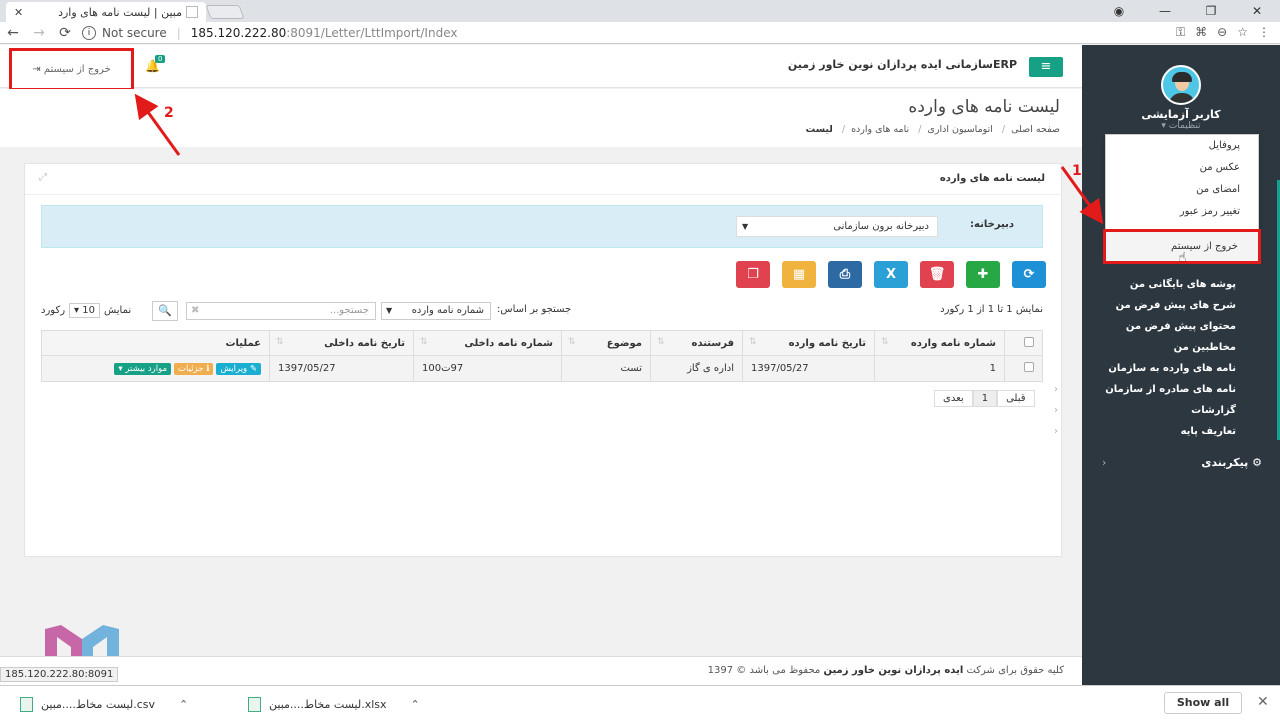  What do you see at coordinates (939, 343) in the screenshot?
I see `col-letter-number: شماره نامه وارده ⇅` at bounding box center [939, 343].